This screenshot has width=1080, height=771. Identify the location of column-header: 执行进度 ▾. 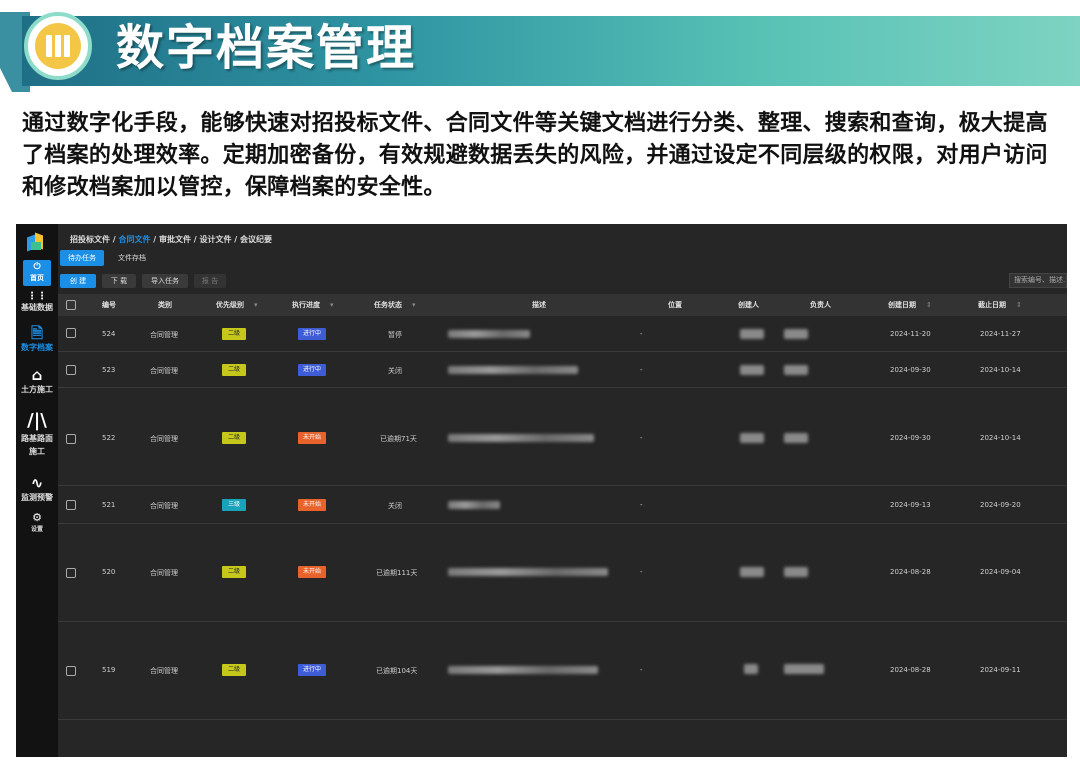
(313, 305).